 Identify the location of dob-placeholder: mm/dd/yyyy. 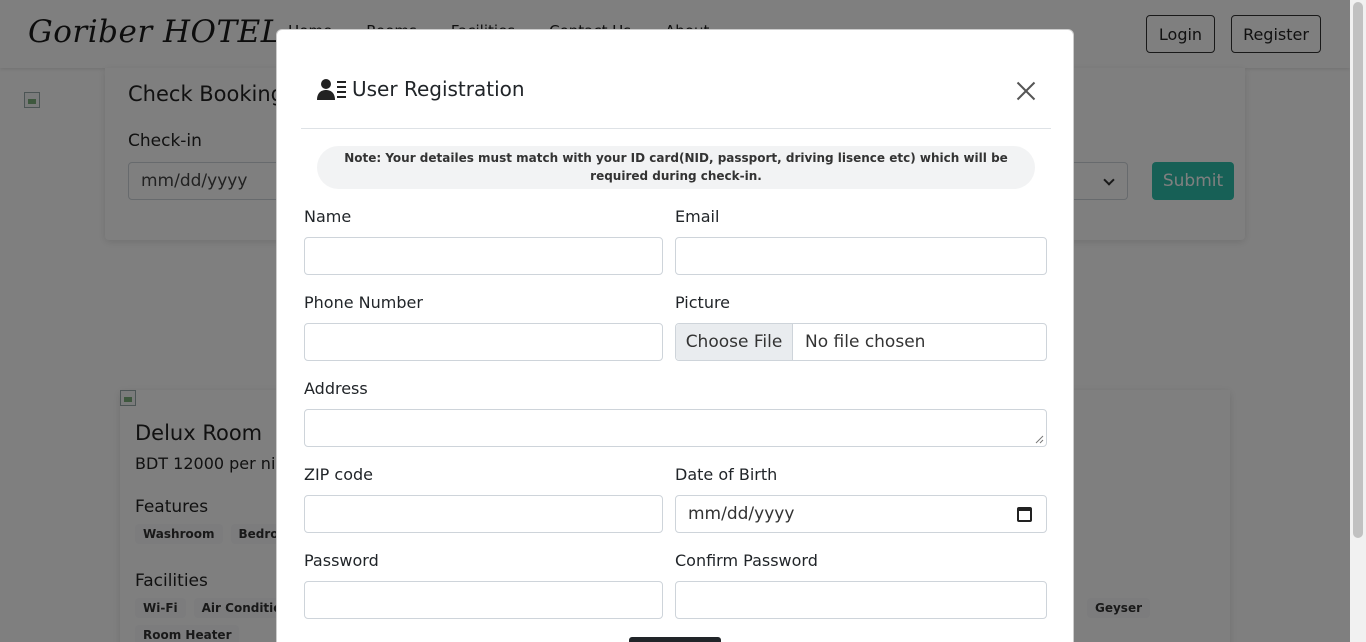
(741, 514).